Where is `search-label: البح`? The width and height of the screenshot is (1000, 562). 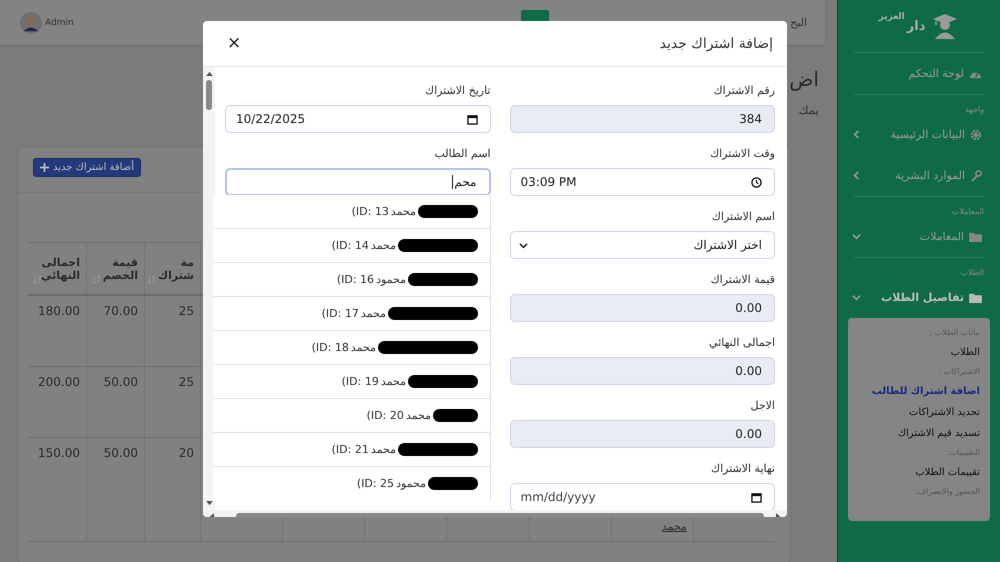 search-label: البح is located at coordinates (798, 22).